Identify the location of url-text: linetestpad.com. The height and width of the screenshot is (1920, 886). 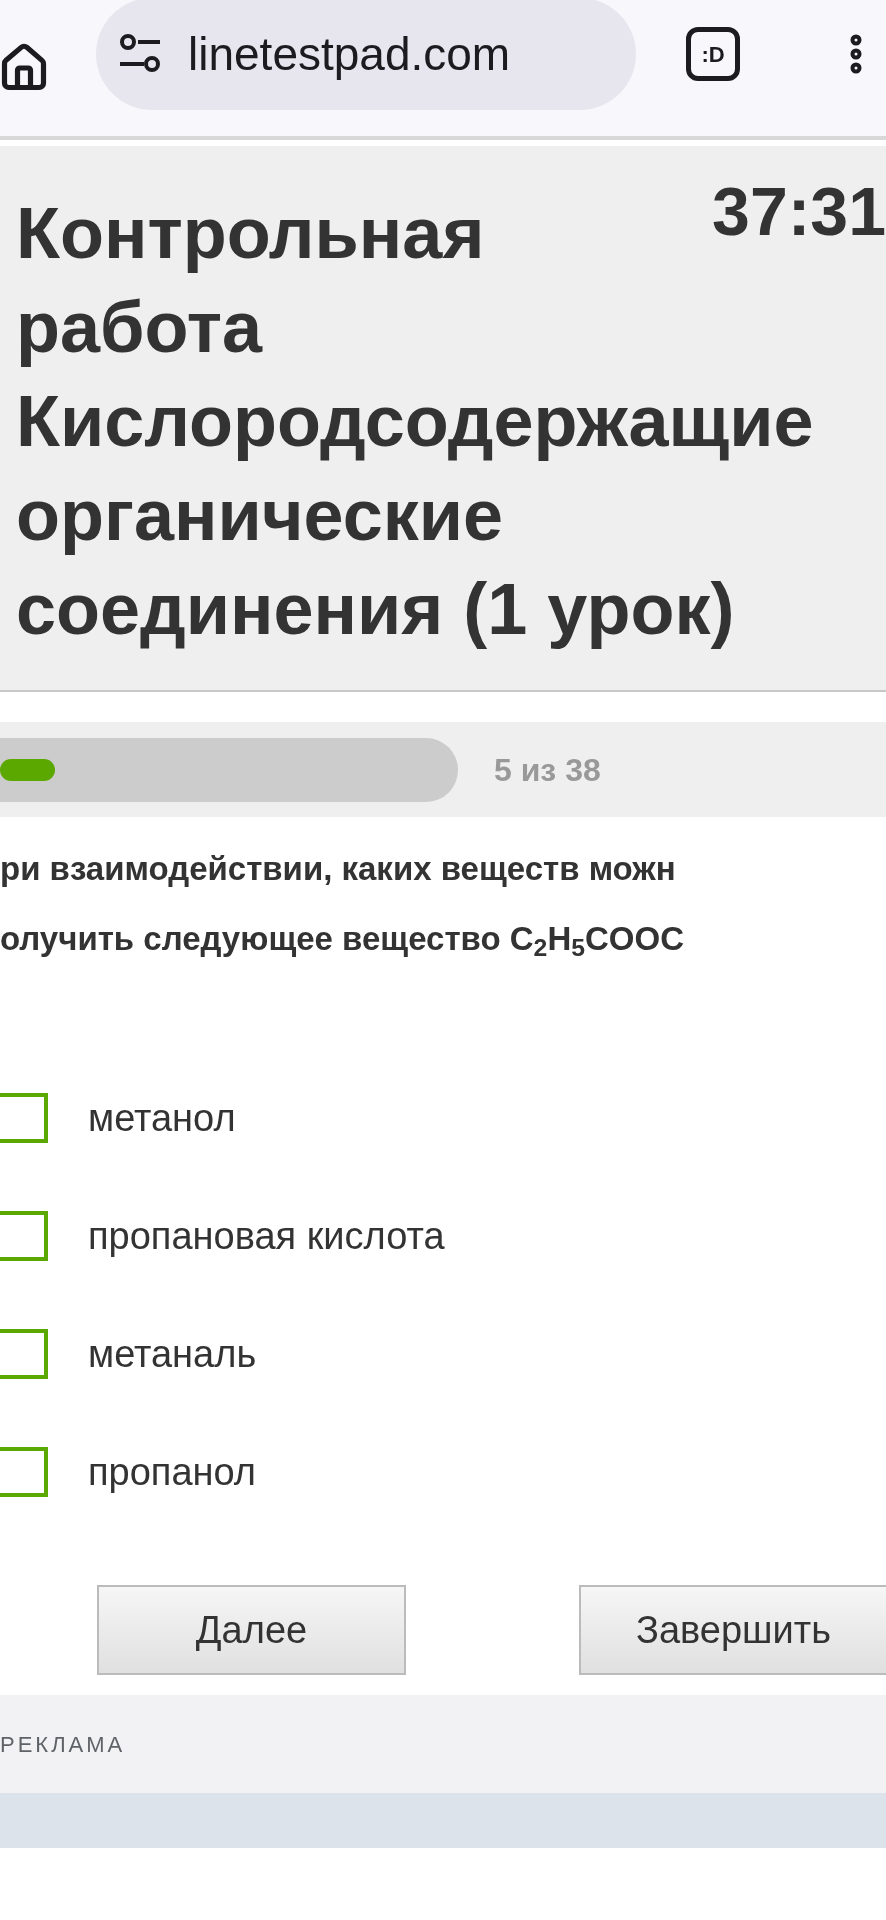
(349, 54).